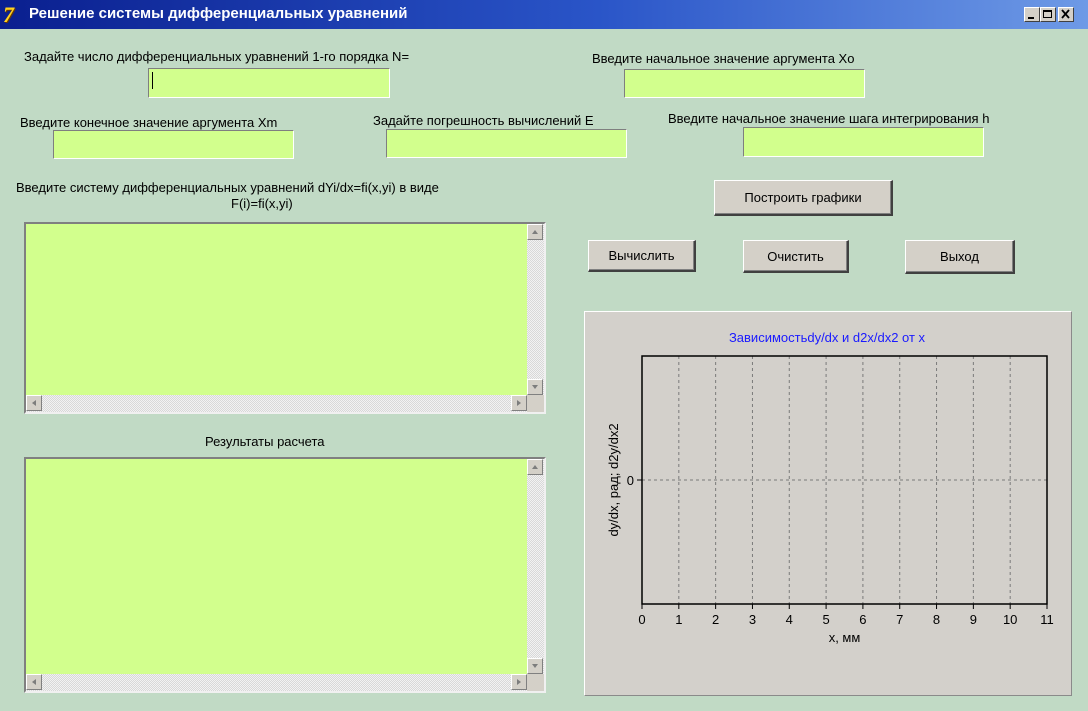 This screenshot has width=1088, height=711. Describe the element at coordinates (723, 58) in the screenshot. I see `x0-label: Введите начальное значение аргумента Xo` at that location.